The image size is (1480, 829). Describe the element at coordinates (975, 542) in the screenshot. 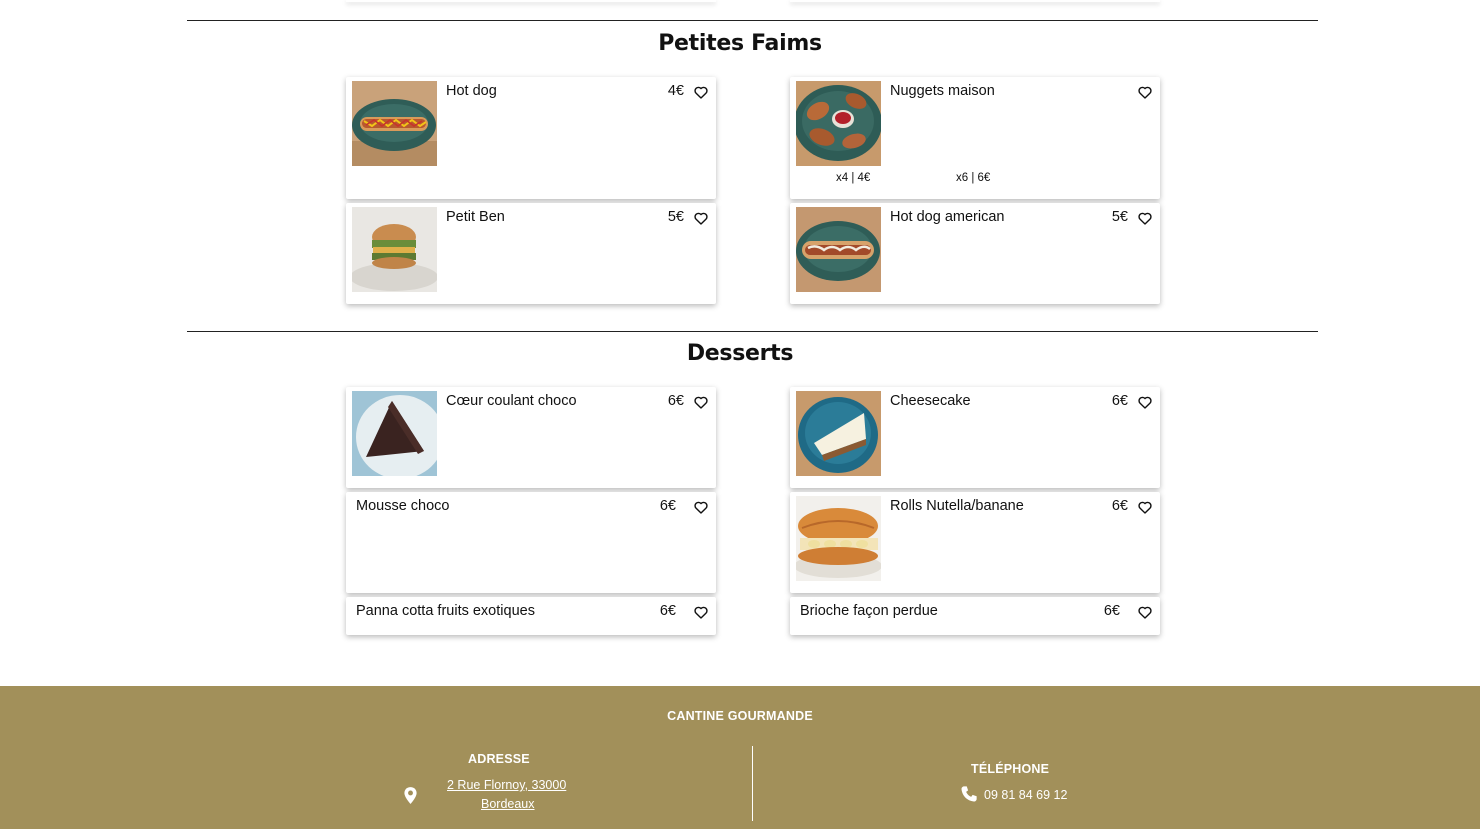

I see `menu-item-rolls-nutella-banane: Rolls Nutella/banane 6€` at that location.